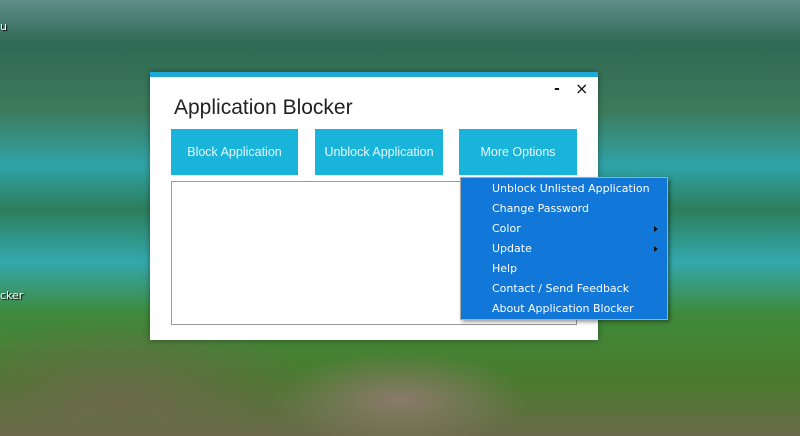 This screenshot has height=436, width=800. What do you see at coordinates (564, 269) in the screenshot?
I see `menu-item-help: Help` at bounding box center [564, 269].